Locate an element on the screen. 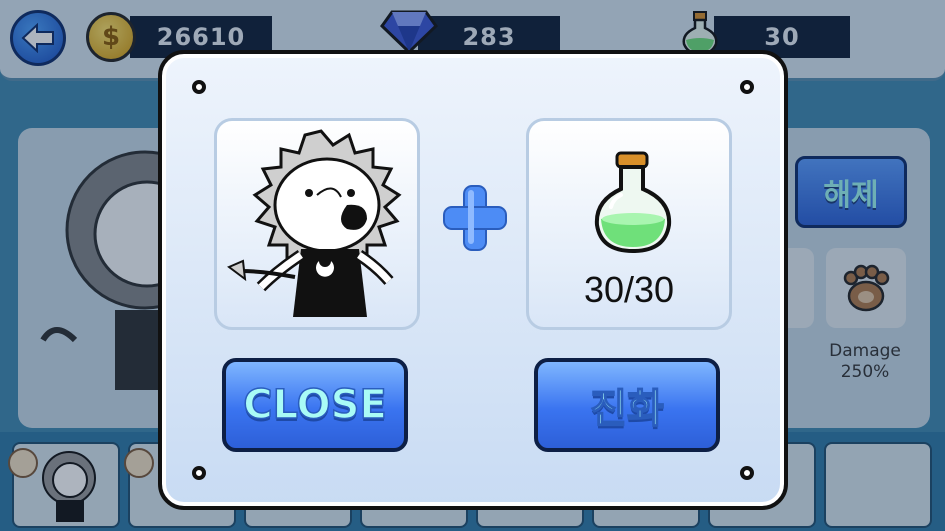  character-card is located at coordinates (317, 224).